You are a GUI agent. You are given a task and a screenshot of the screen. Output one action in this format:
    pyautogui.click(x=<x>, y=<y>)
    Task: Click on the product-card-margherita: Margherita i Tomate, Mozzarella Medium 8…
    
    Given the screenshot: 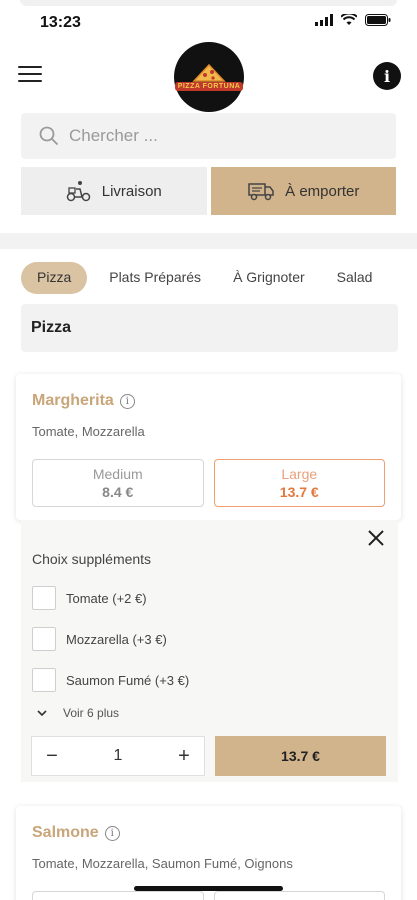 What is the action you would take?
    pyautogui.click(x=208, y=447)
    